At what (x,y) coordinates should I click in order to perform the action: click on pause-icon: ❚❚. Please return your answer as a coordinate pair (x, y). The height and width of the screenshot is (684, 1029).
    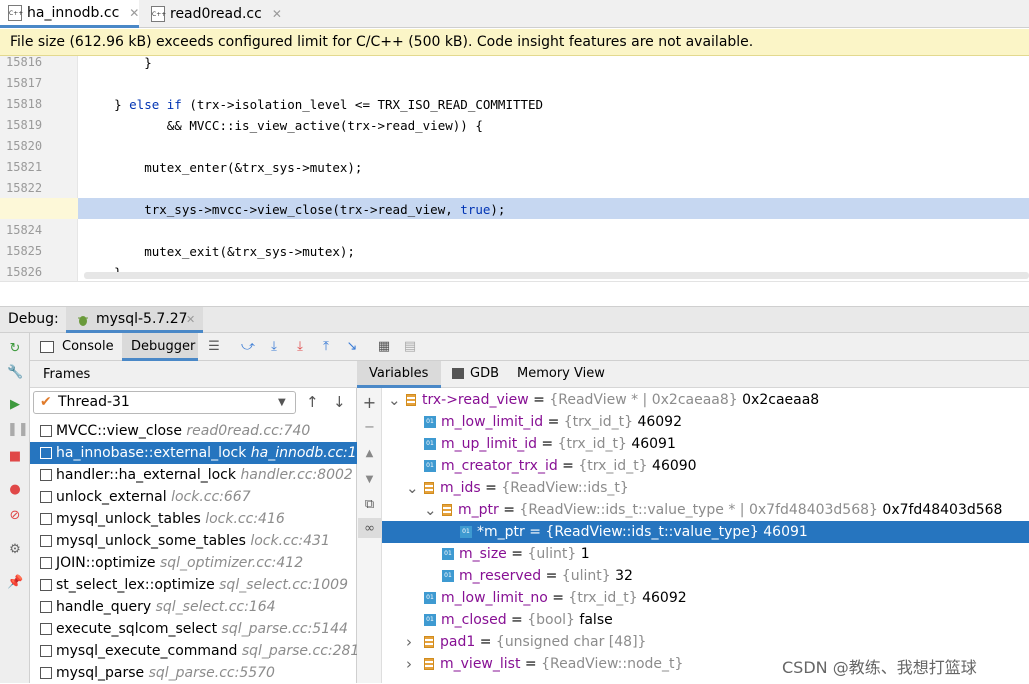
    Looking at the image, I should click on (18, 430).